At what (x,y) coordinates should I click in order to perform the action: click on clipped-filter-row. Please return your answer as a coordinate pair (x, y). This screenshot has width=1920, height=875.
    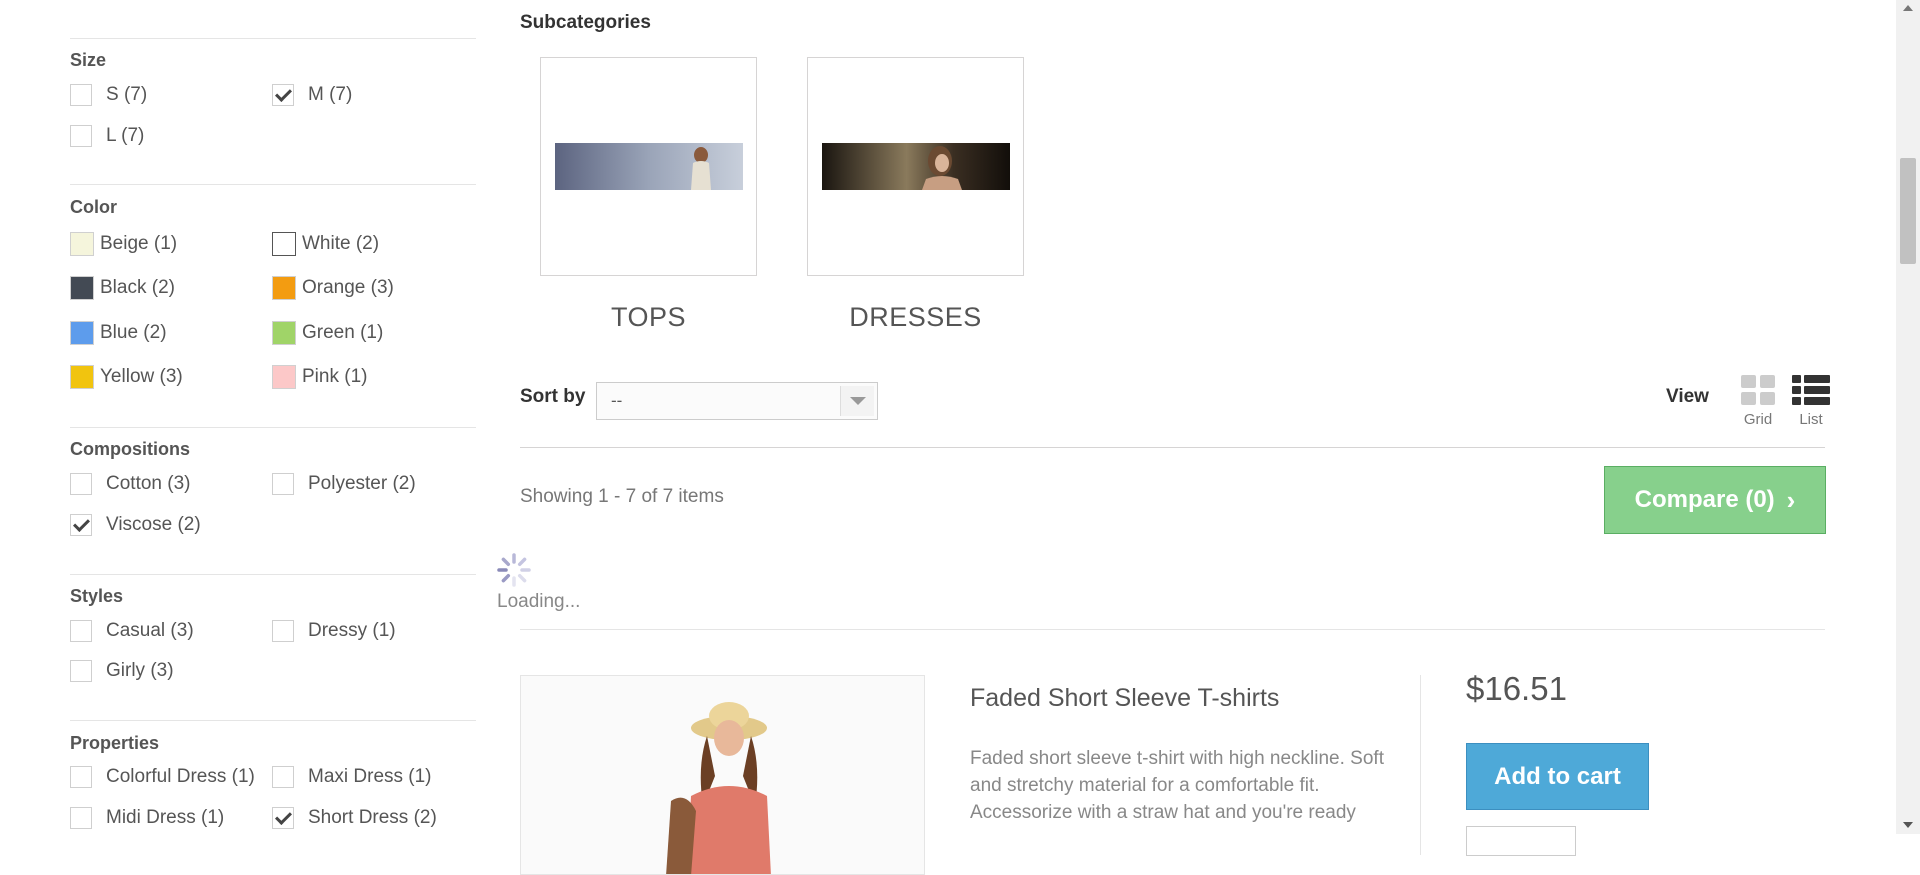
    Looking at the image, I should click on (273, 1).